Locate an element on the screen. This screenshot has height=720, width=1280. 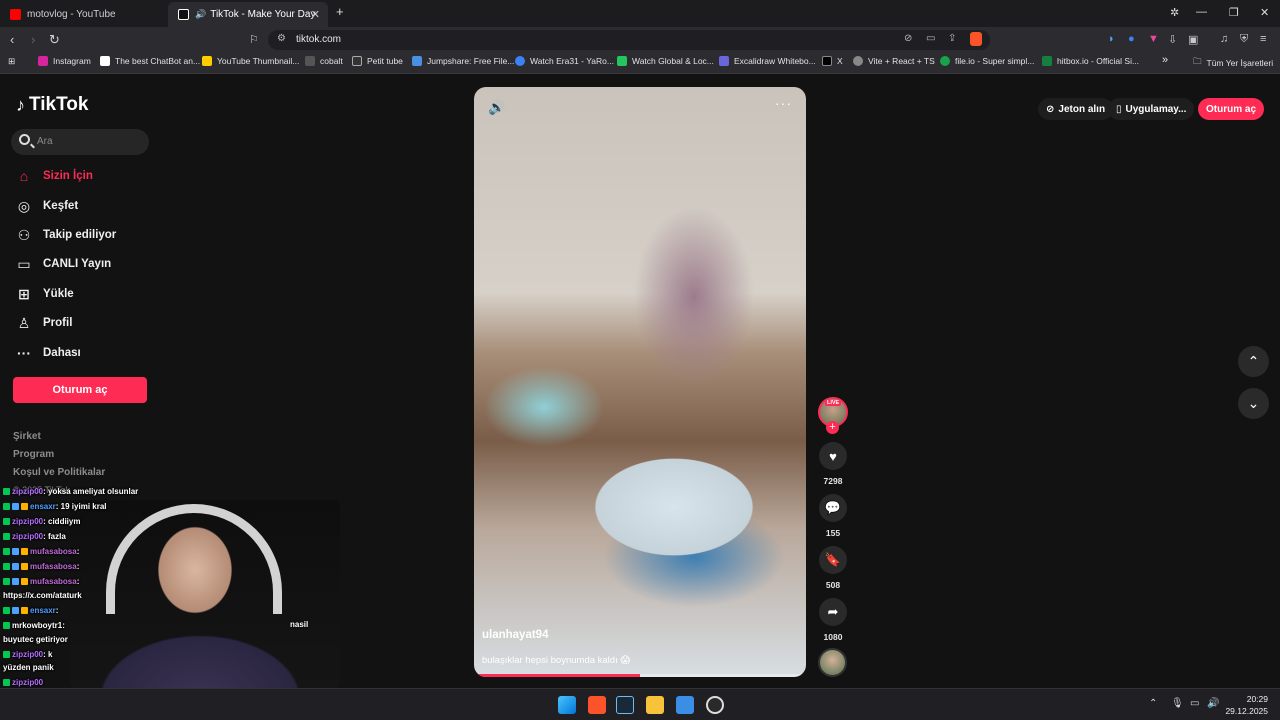
app-window-icon is located at coordinates (685, 705).